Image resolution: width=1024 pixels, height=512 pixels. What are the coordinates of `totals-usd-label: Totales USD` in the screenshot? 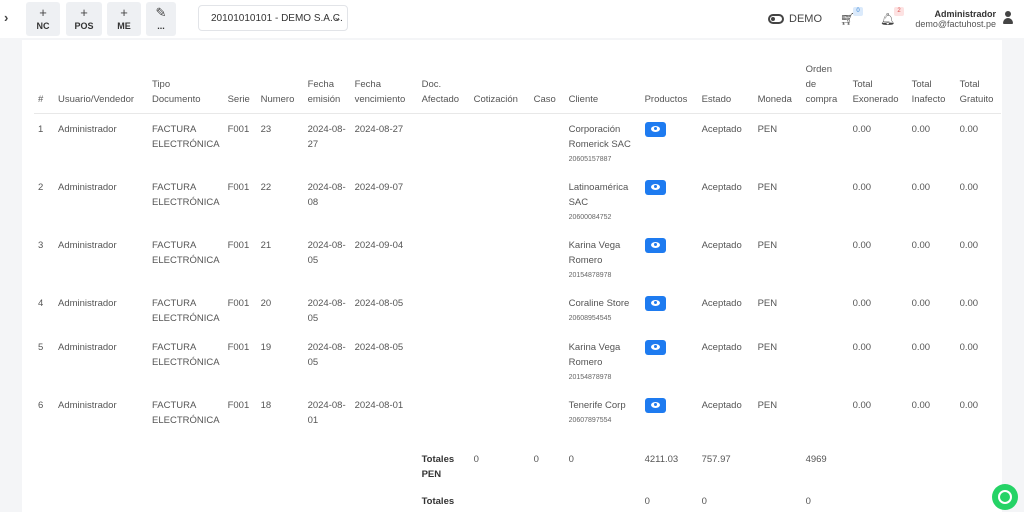 It's located at (438, 503).